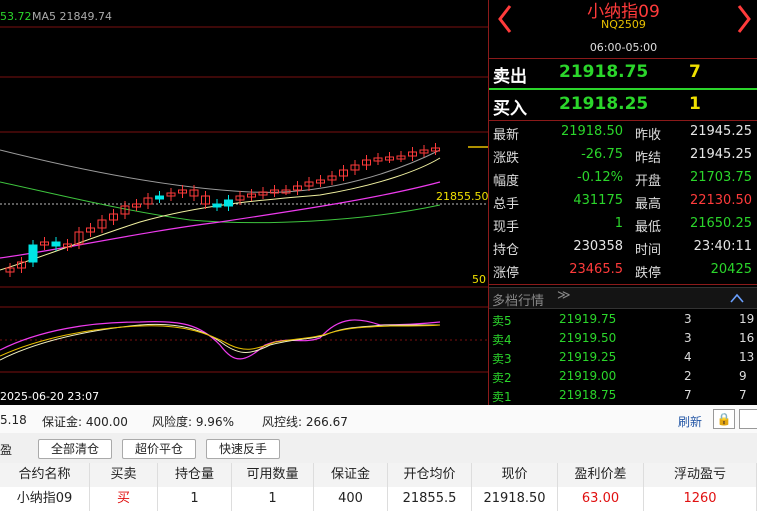 Image resolution: width=757 pixels, height=512 pixels. Describe the element at coordinates (623, 47) in the screenshot. I see `trading-session: 06:00-05:00` at that location.